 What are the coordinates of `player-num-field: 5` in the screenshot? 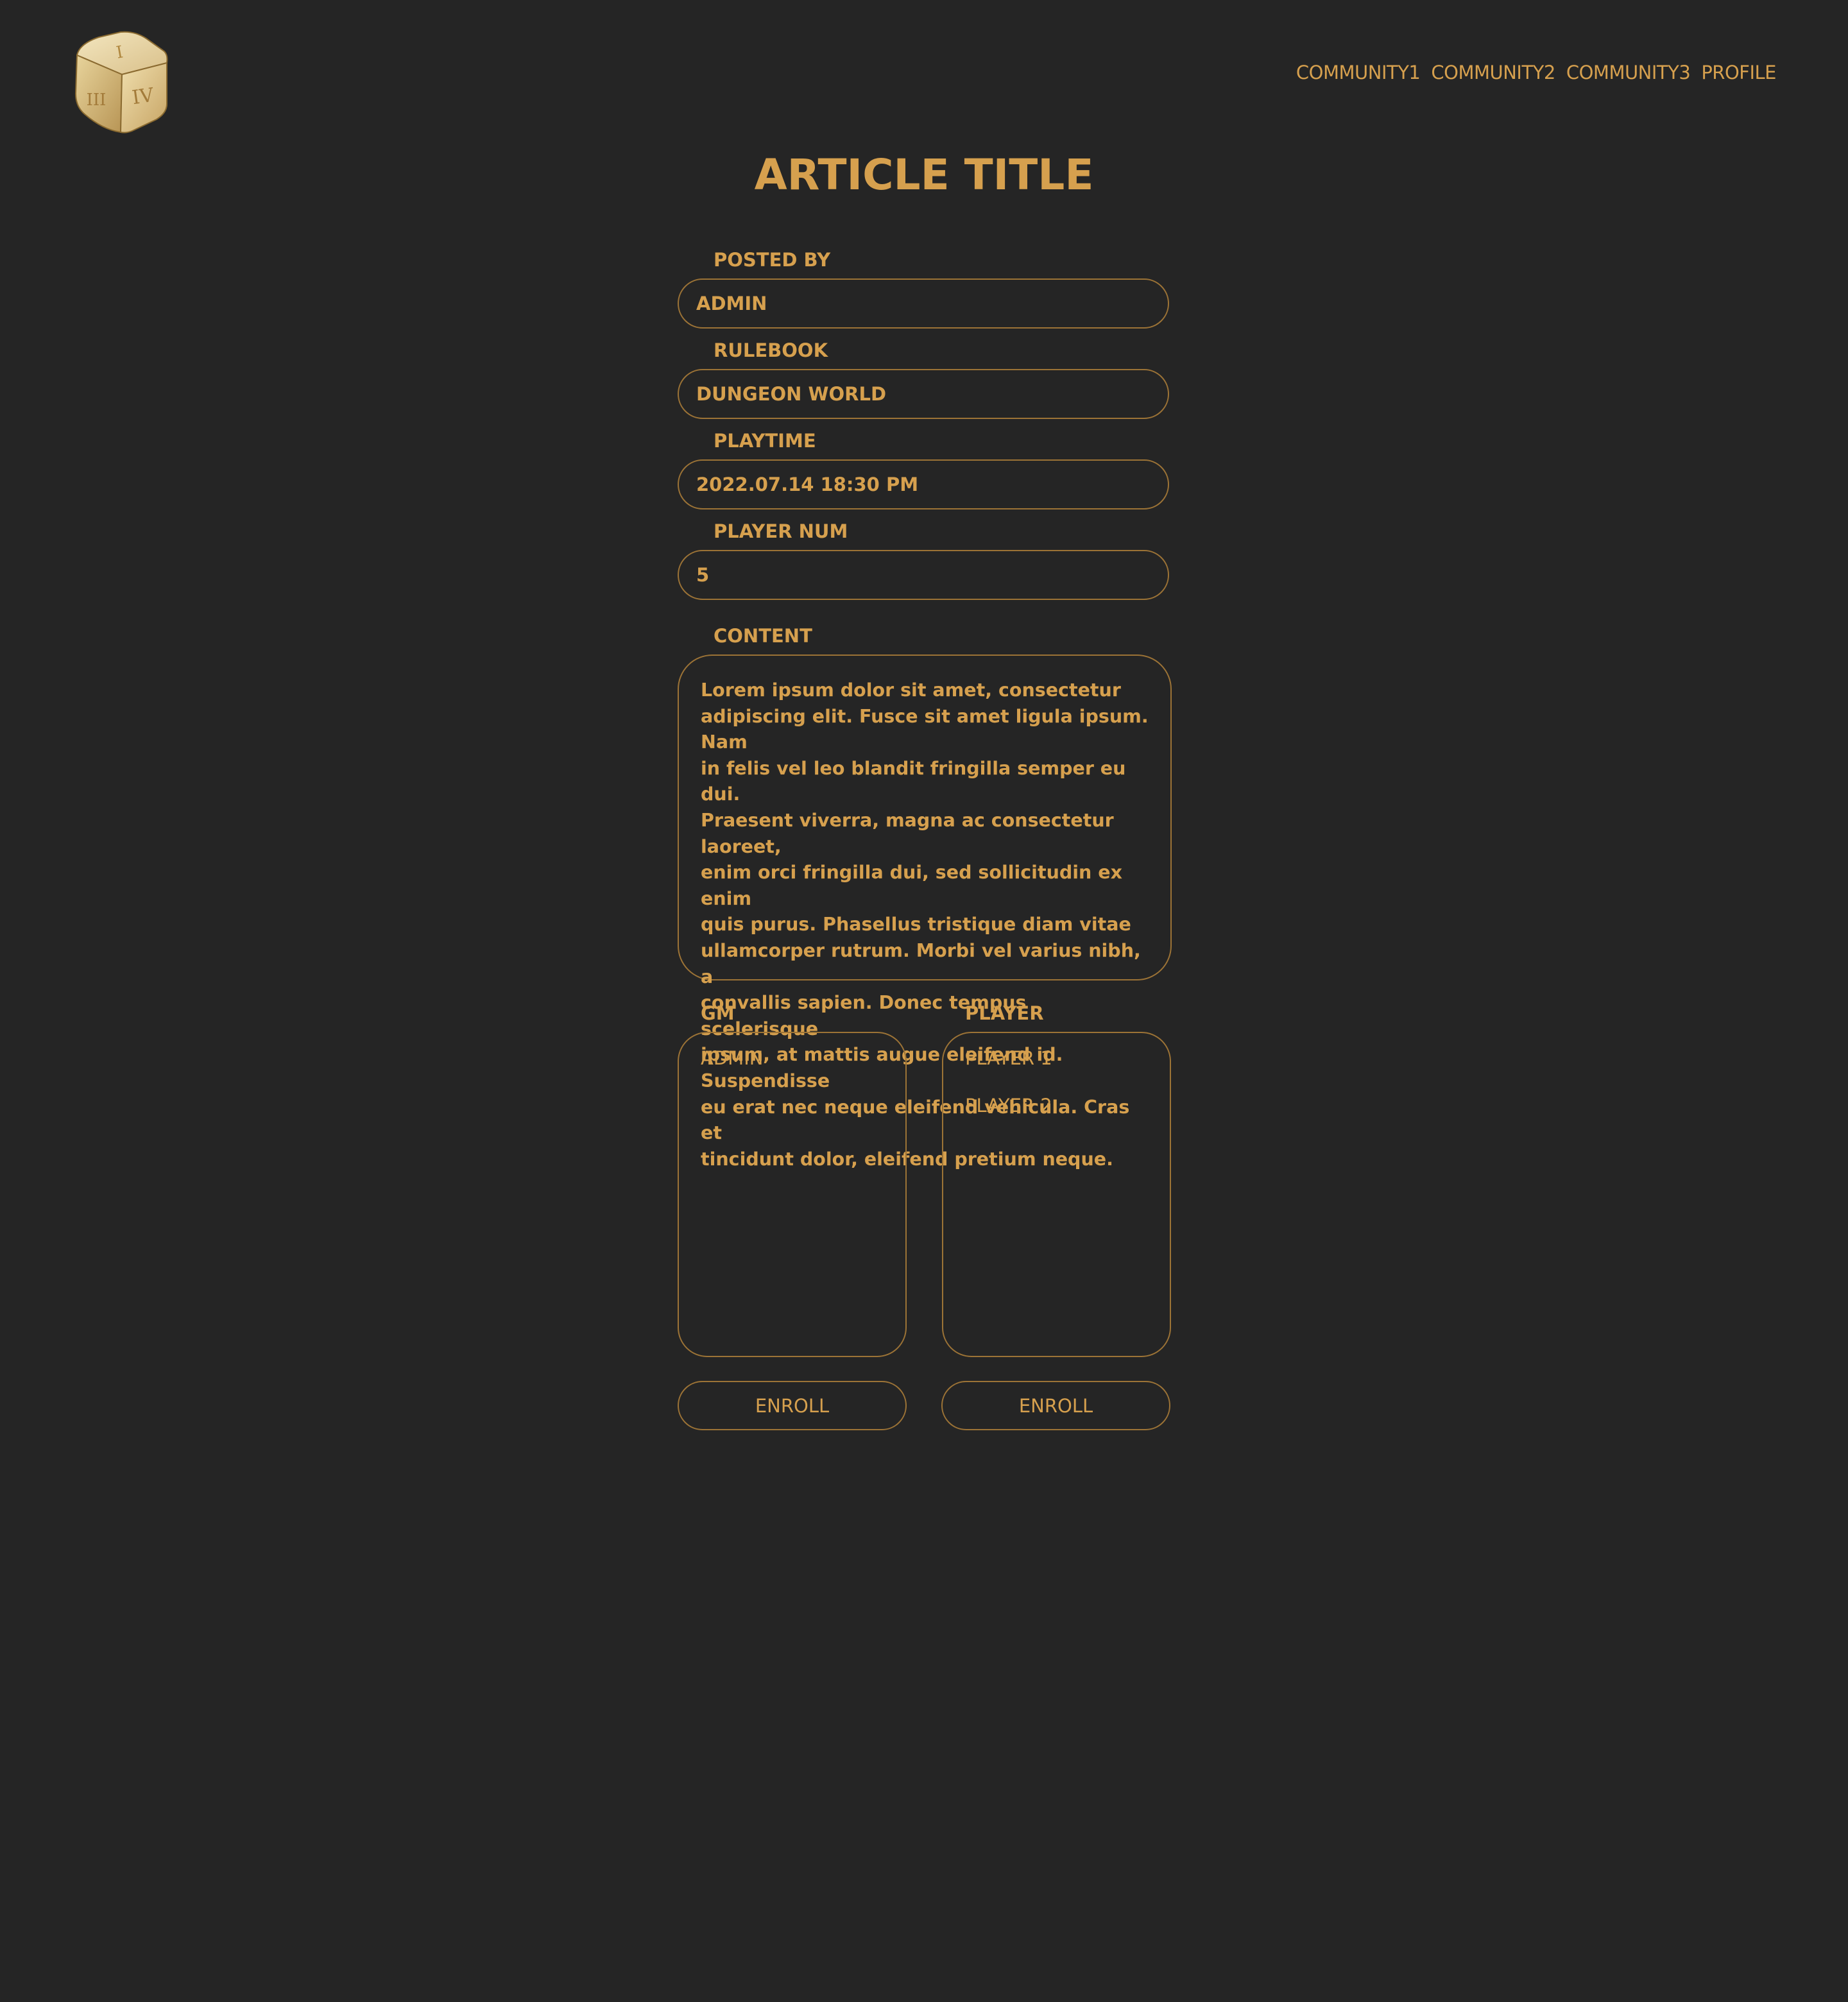 It's located at (924, 575).